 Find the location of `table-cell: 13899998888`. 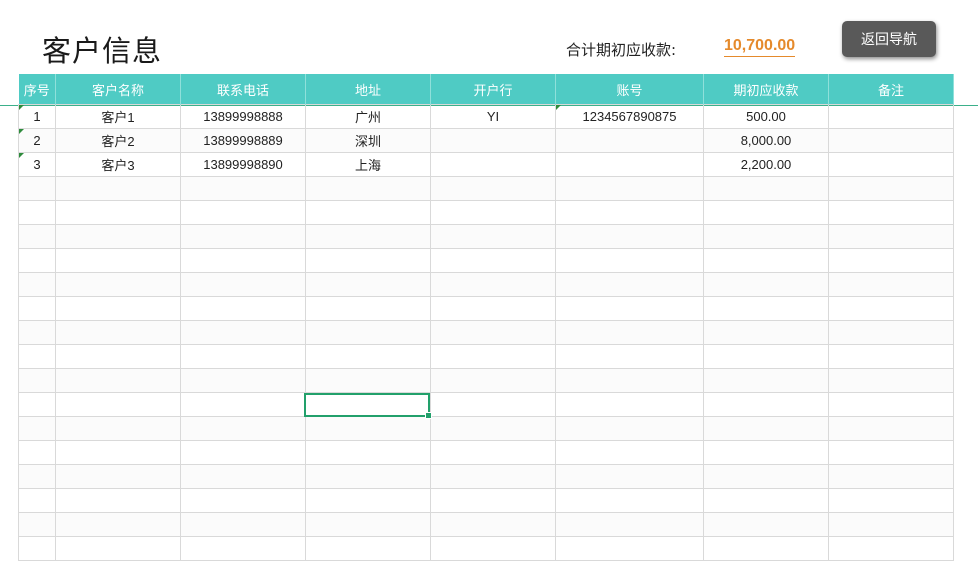

table-cell: 13899998888 is located at coordinates (243, 116).